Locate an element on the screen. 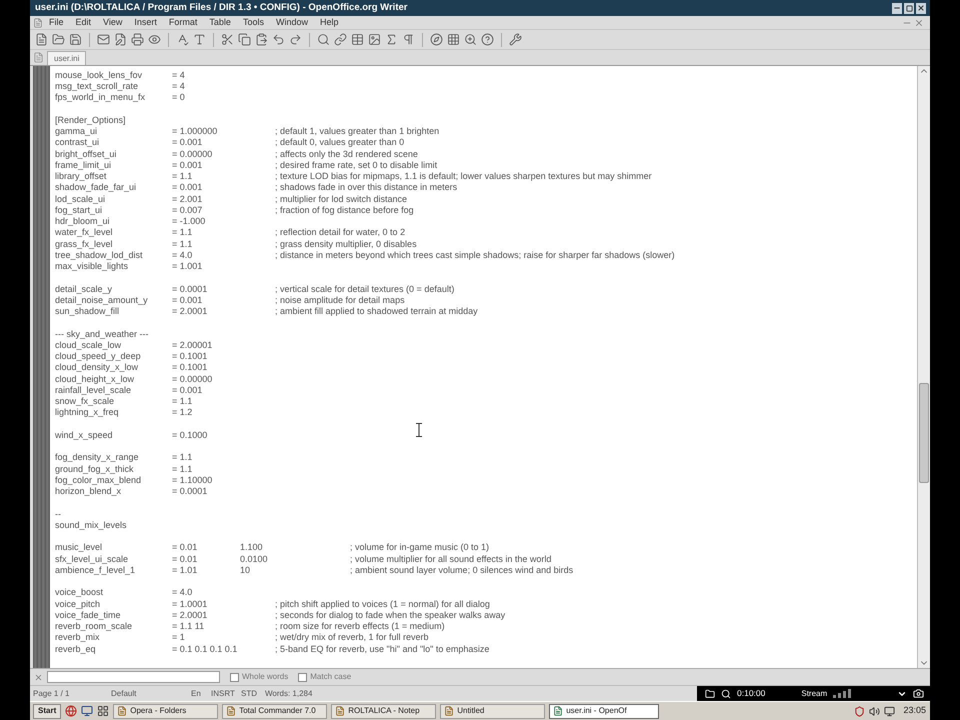 The image size is (960, 720). search-field is located at coordinates (133, 677).